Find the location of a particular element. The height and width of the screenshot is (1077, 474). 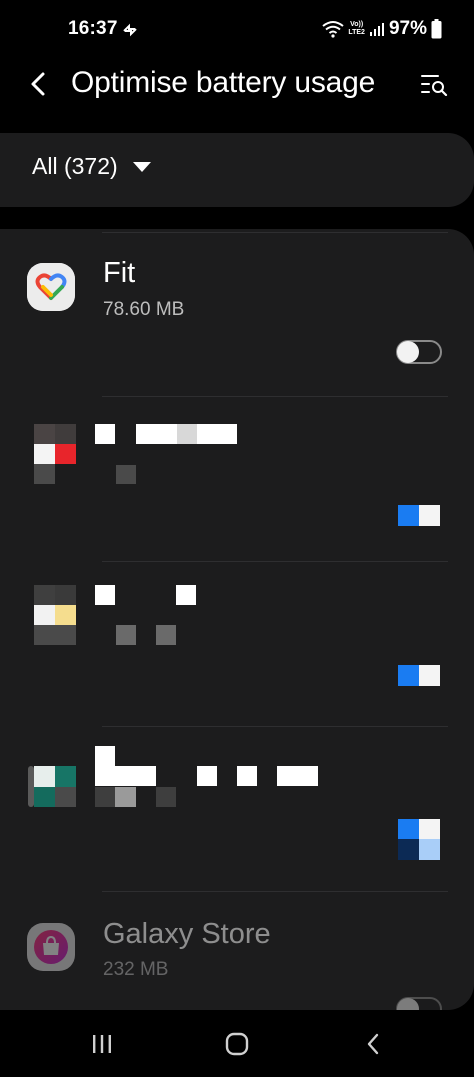

lte-label: LTE2 is located at coordinates (356, 32).